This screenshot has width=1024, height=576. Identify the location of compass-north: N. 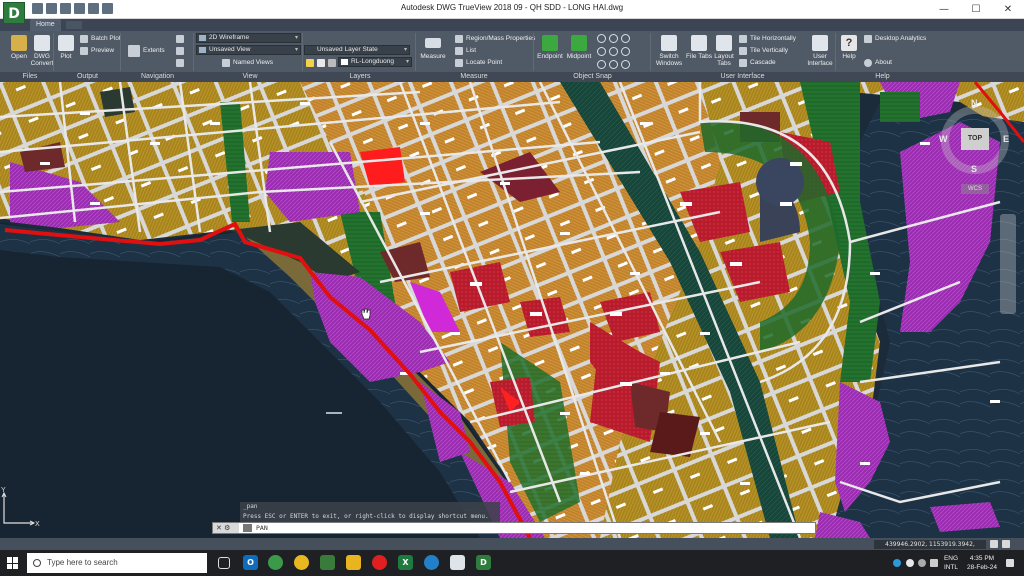
(974, 103).